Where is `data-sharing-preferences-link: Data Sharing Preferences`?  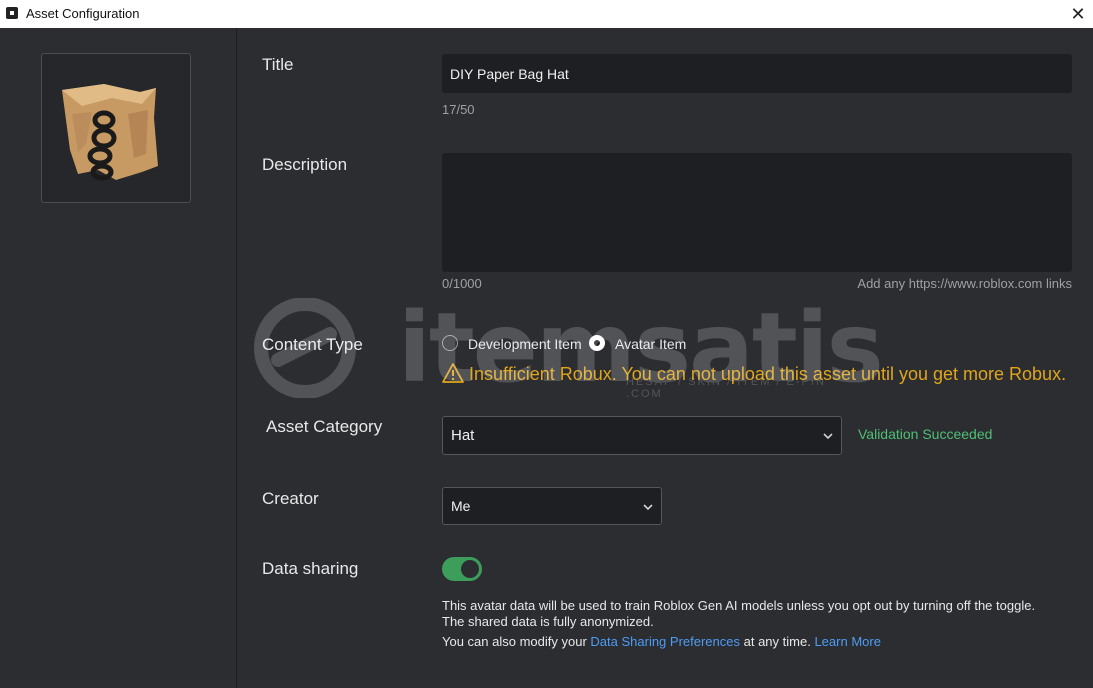
data-sharing-preferences-link: Data Sharing Preferences is located at coordinates (665, 641).